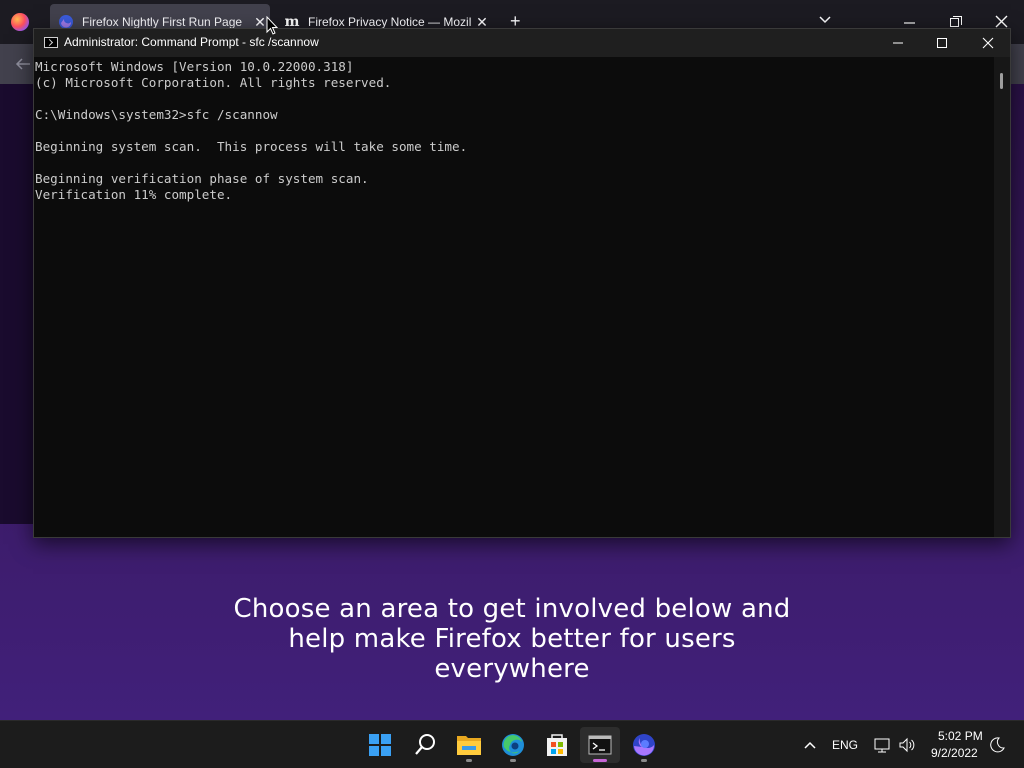  I want to click on search-icon, so click(425, 750).